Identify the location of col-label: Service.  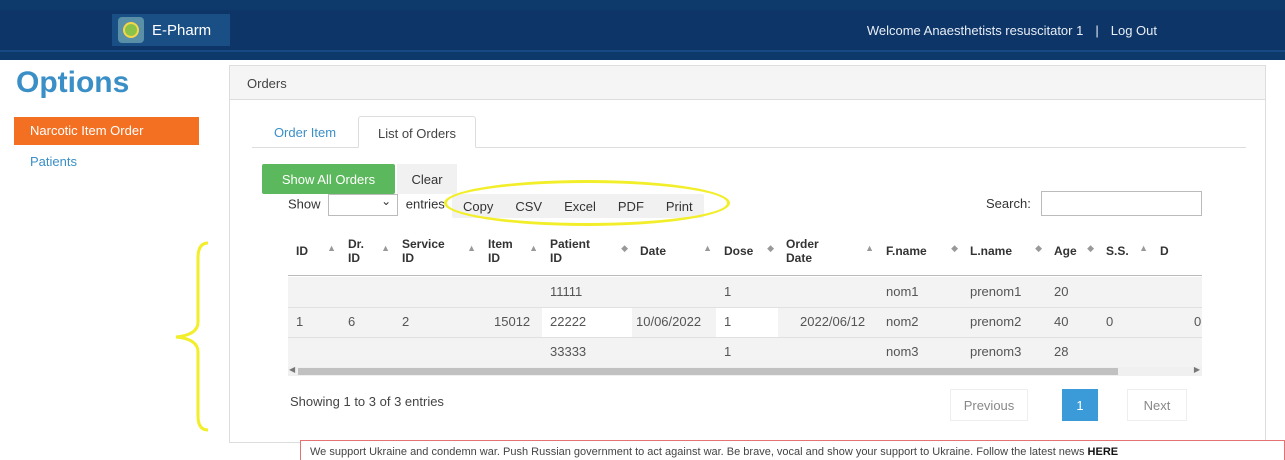
(423, 244).